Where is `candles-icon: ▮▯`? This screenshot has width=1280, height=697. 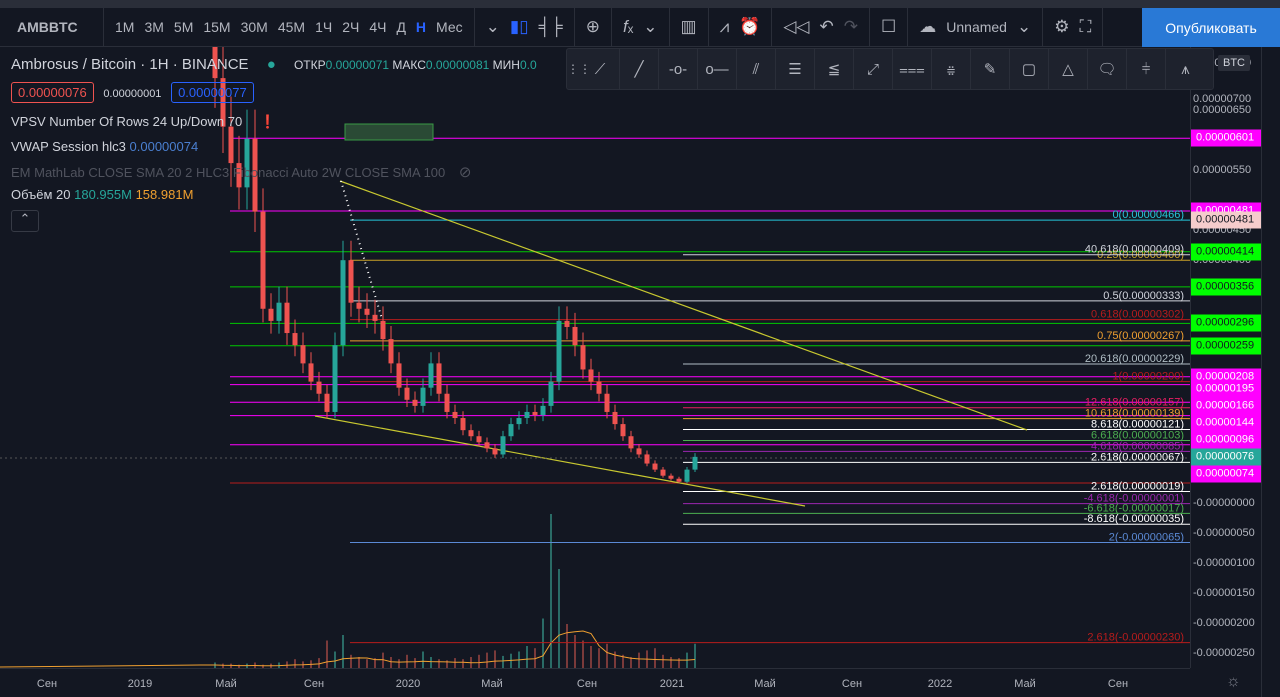
candles-icon: ▮▯ is located at coordinates (519, 27).